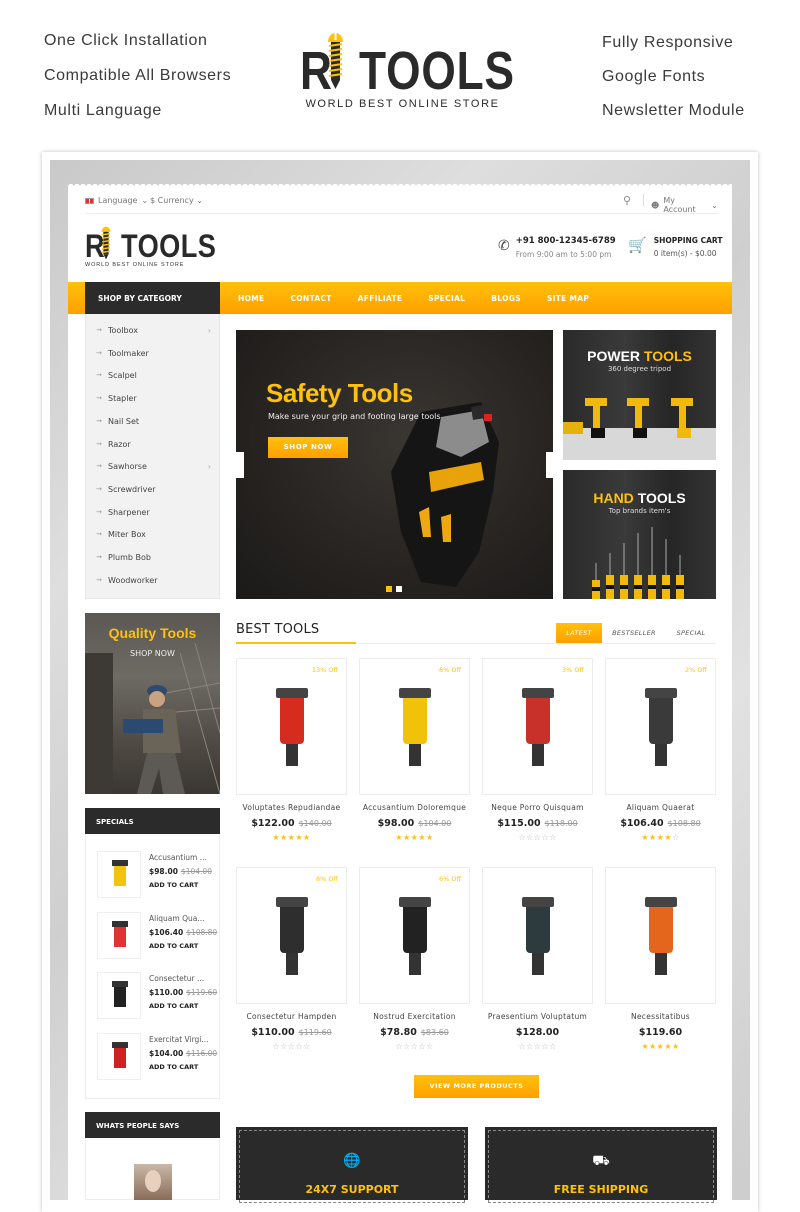 The width and height of the screenshot is (800, 1212). I want to click on account-menu: ☻ My Account ⌄, so click(684, 205).